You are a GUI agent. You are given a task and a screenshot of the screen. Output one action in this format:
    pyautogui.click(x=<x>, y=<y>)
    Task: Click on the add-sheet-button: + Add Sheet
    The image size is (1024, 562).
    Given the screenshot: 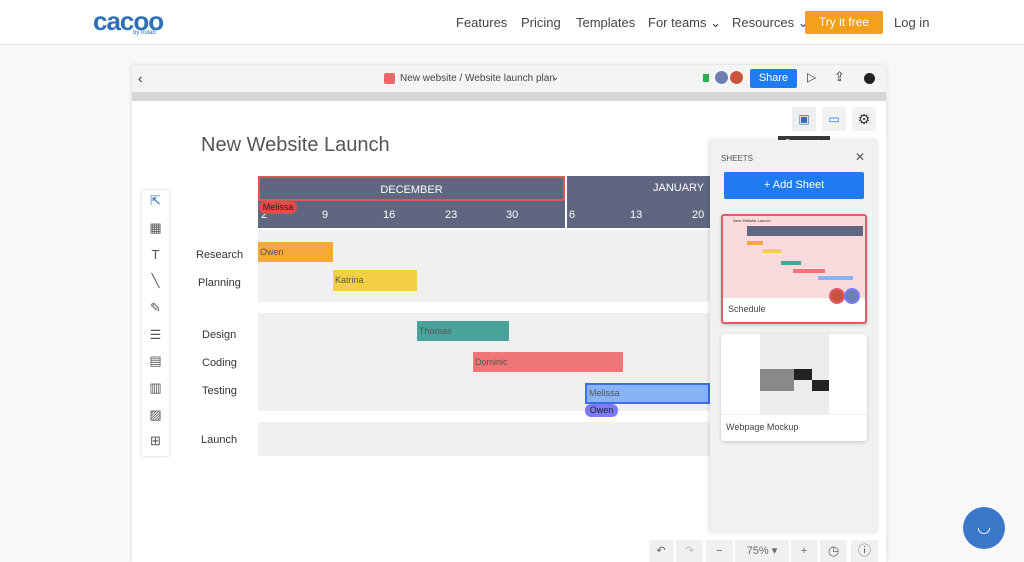 What is the action you would take?
    pyautogui.click(x=794, y=185)
    